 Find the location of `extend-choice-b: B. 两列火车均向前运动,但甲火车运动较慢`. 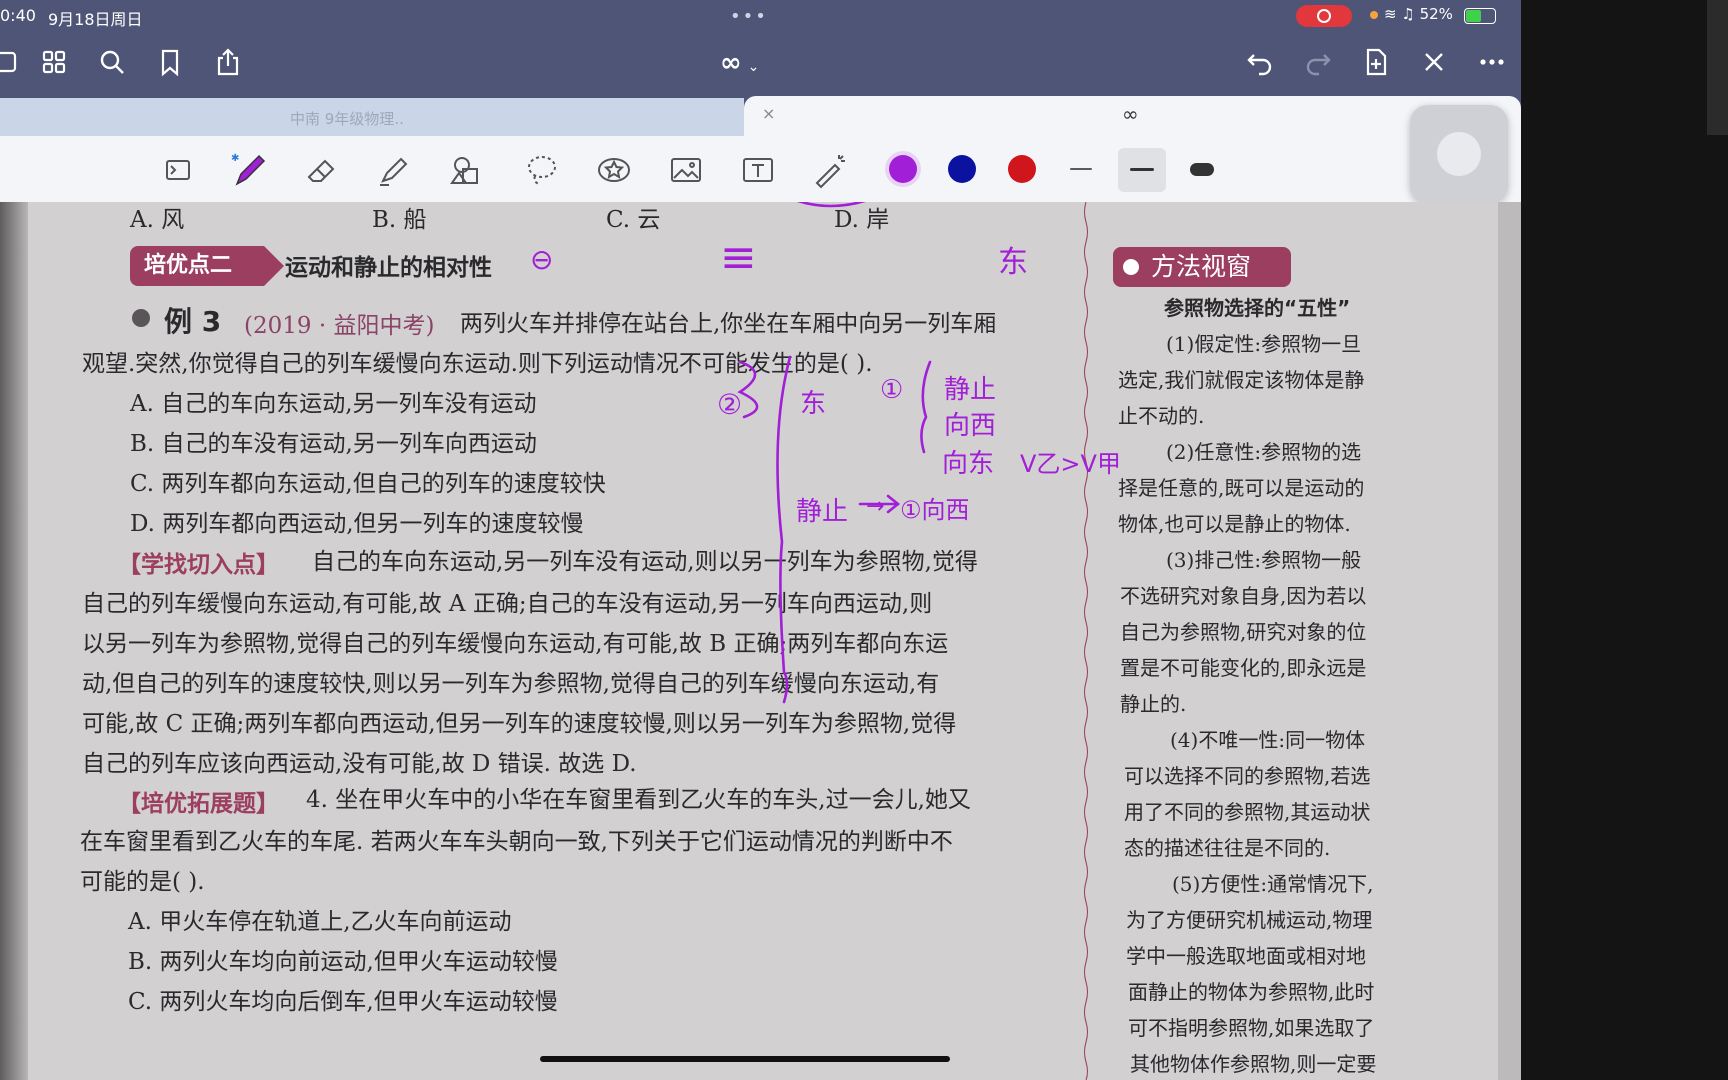

extend-choice-b: B. 两列火车均向前运动,但甲火车运动较慢 is located at coordinates (343, 962).